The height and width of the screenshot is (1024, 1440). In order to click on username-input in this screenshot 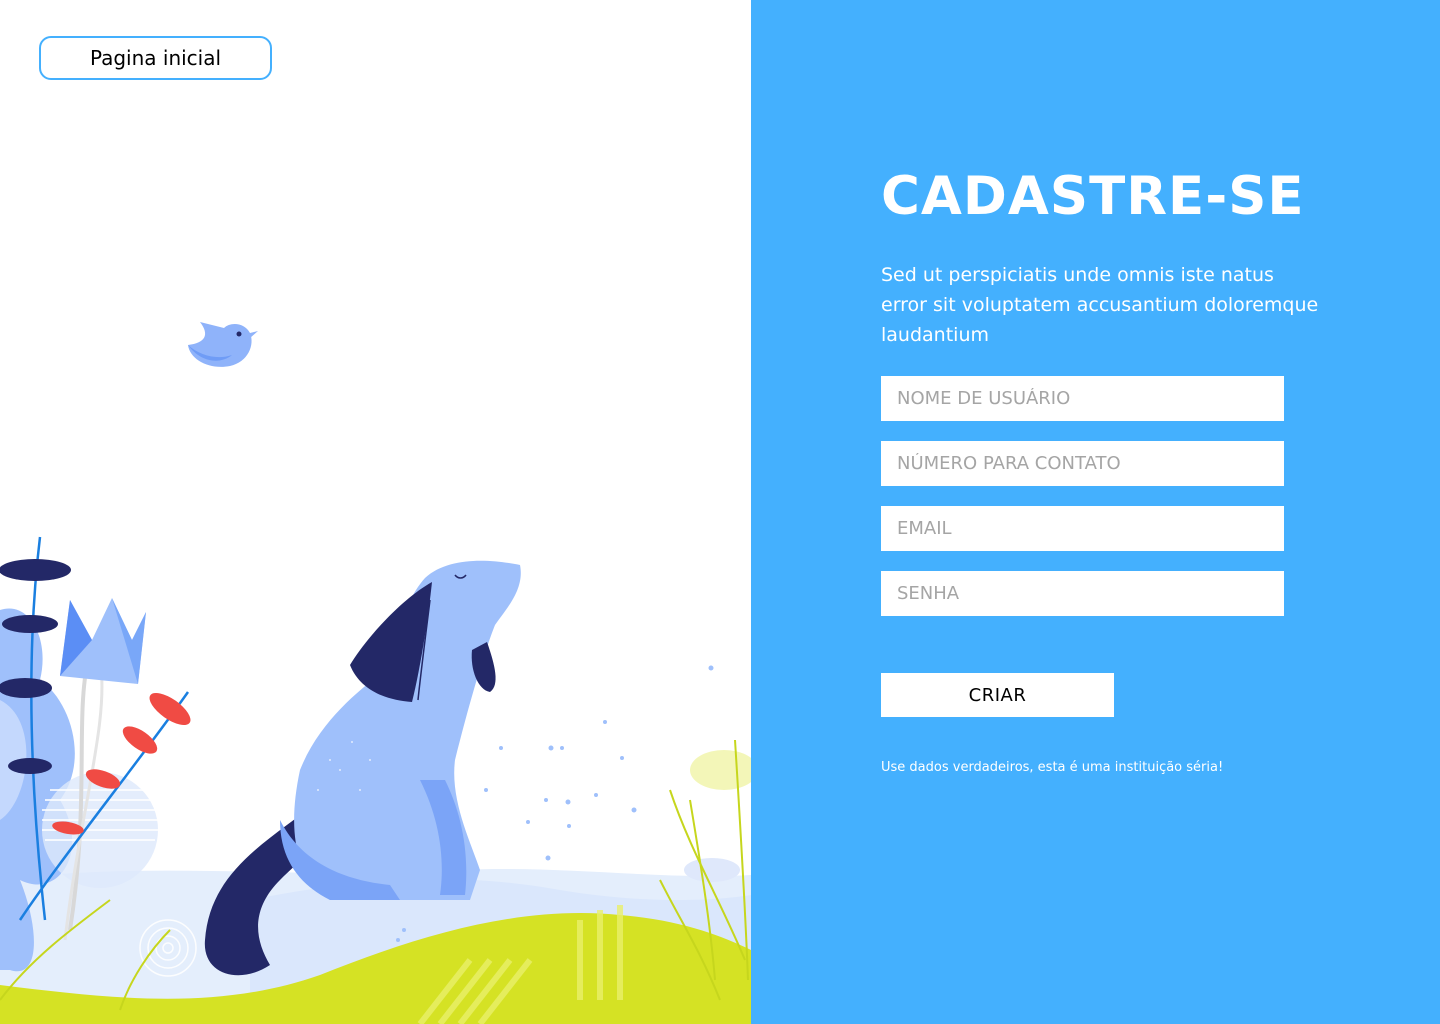, I will do `click(1082, 398)`.